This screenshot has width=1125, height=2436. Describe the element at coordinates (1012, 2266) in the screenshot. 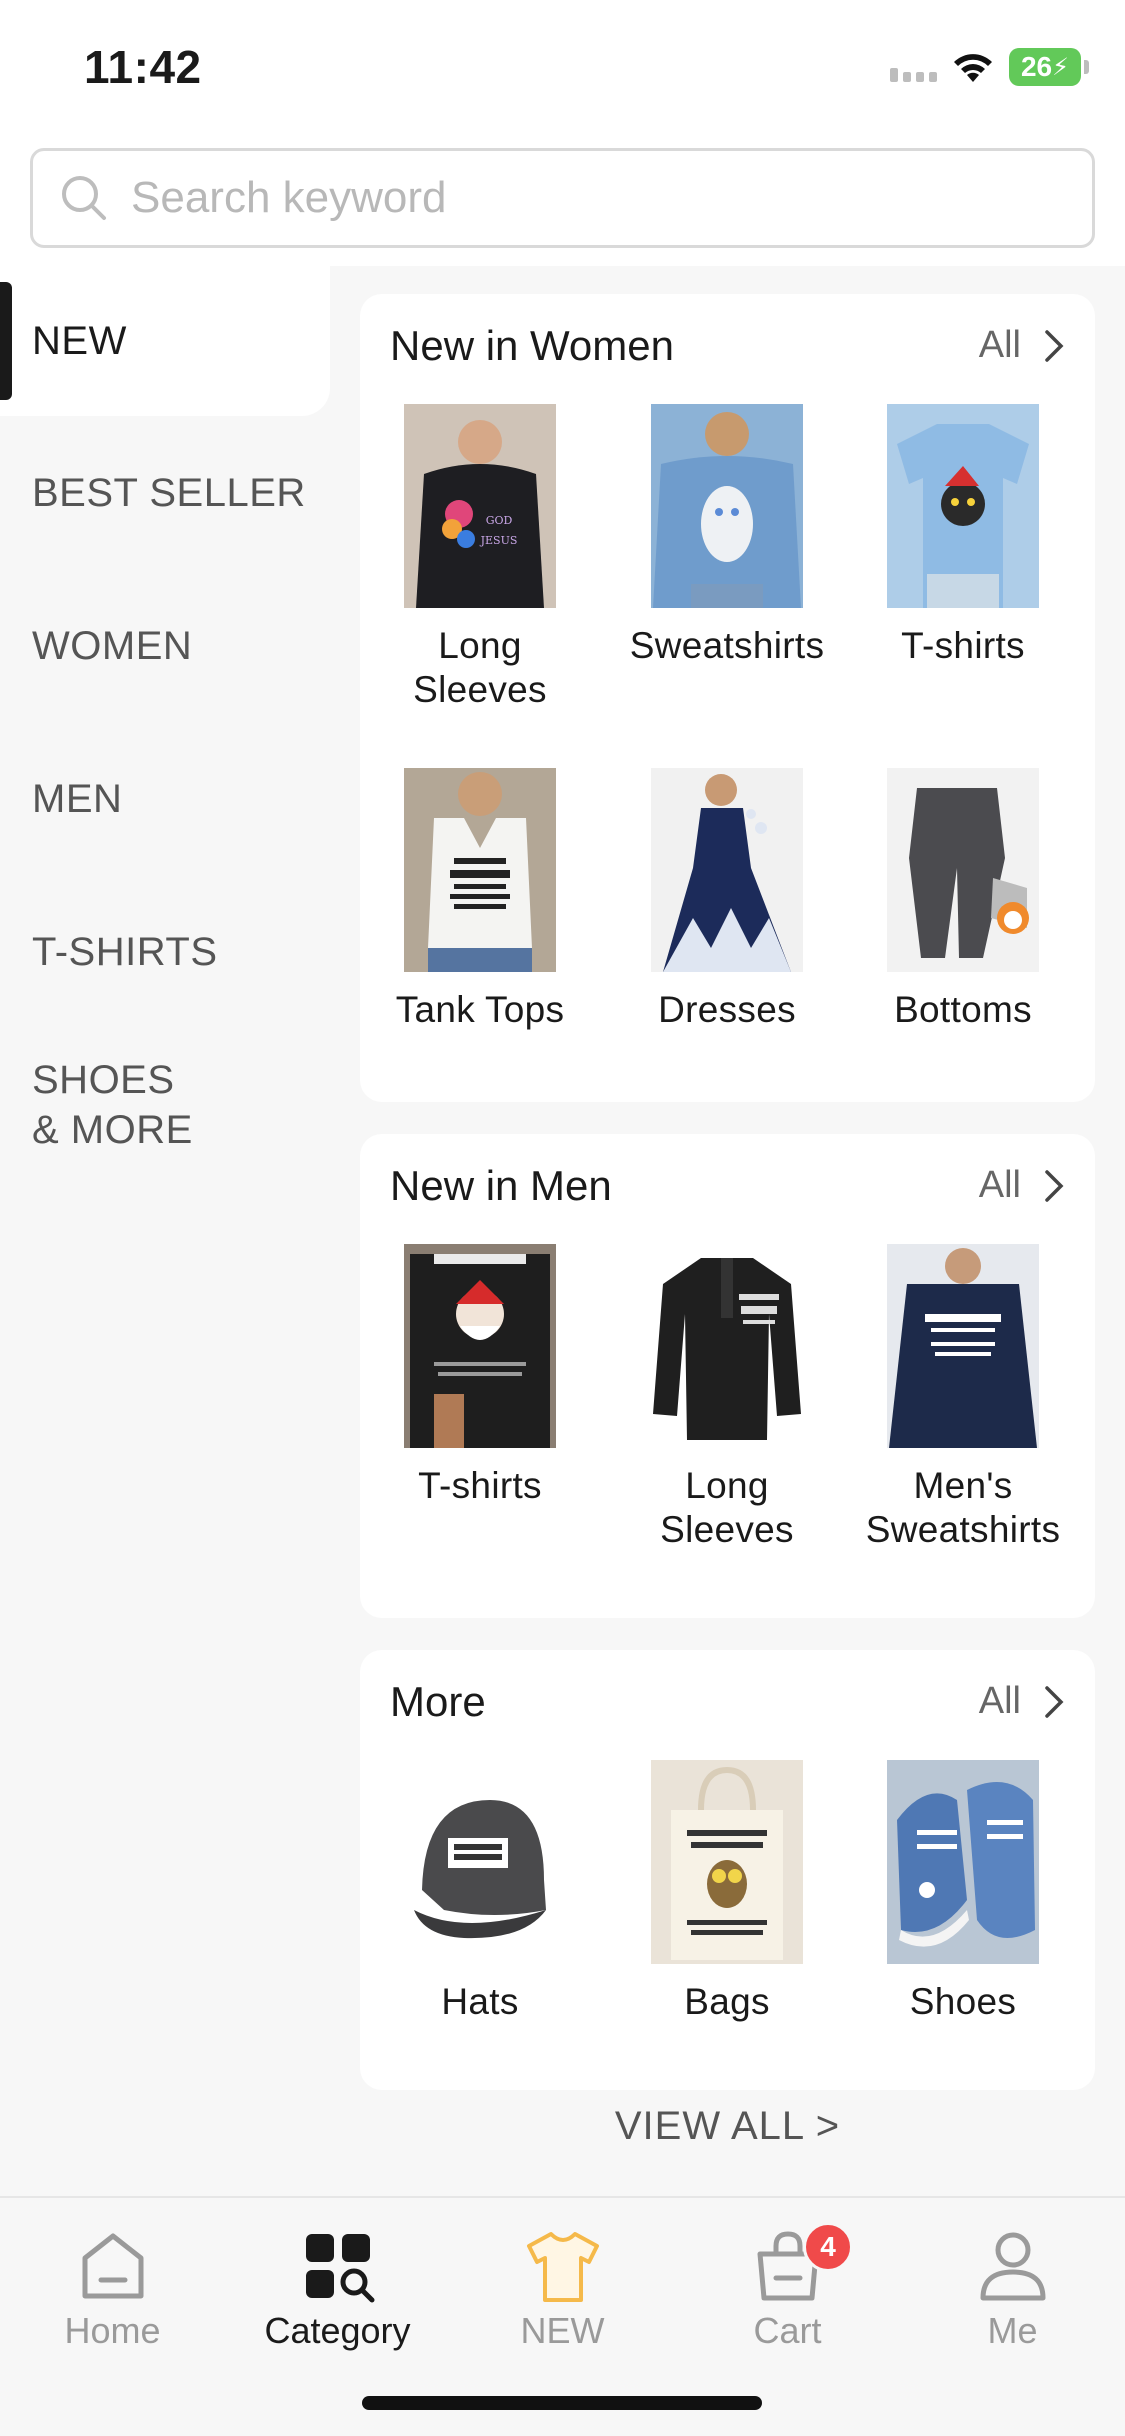

I see `user-icon` at that location.